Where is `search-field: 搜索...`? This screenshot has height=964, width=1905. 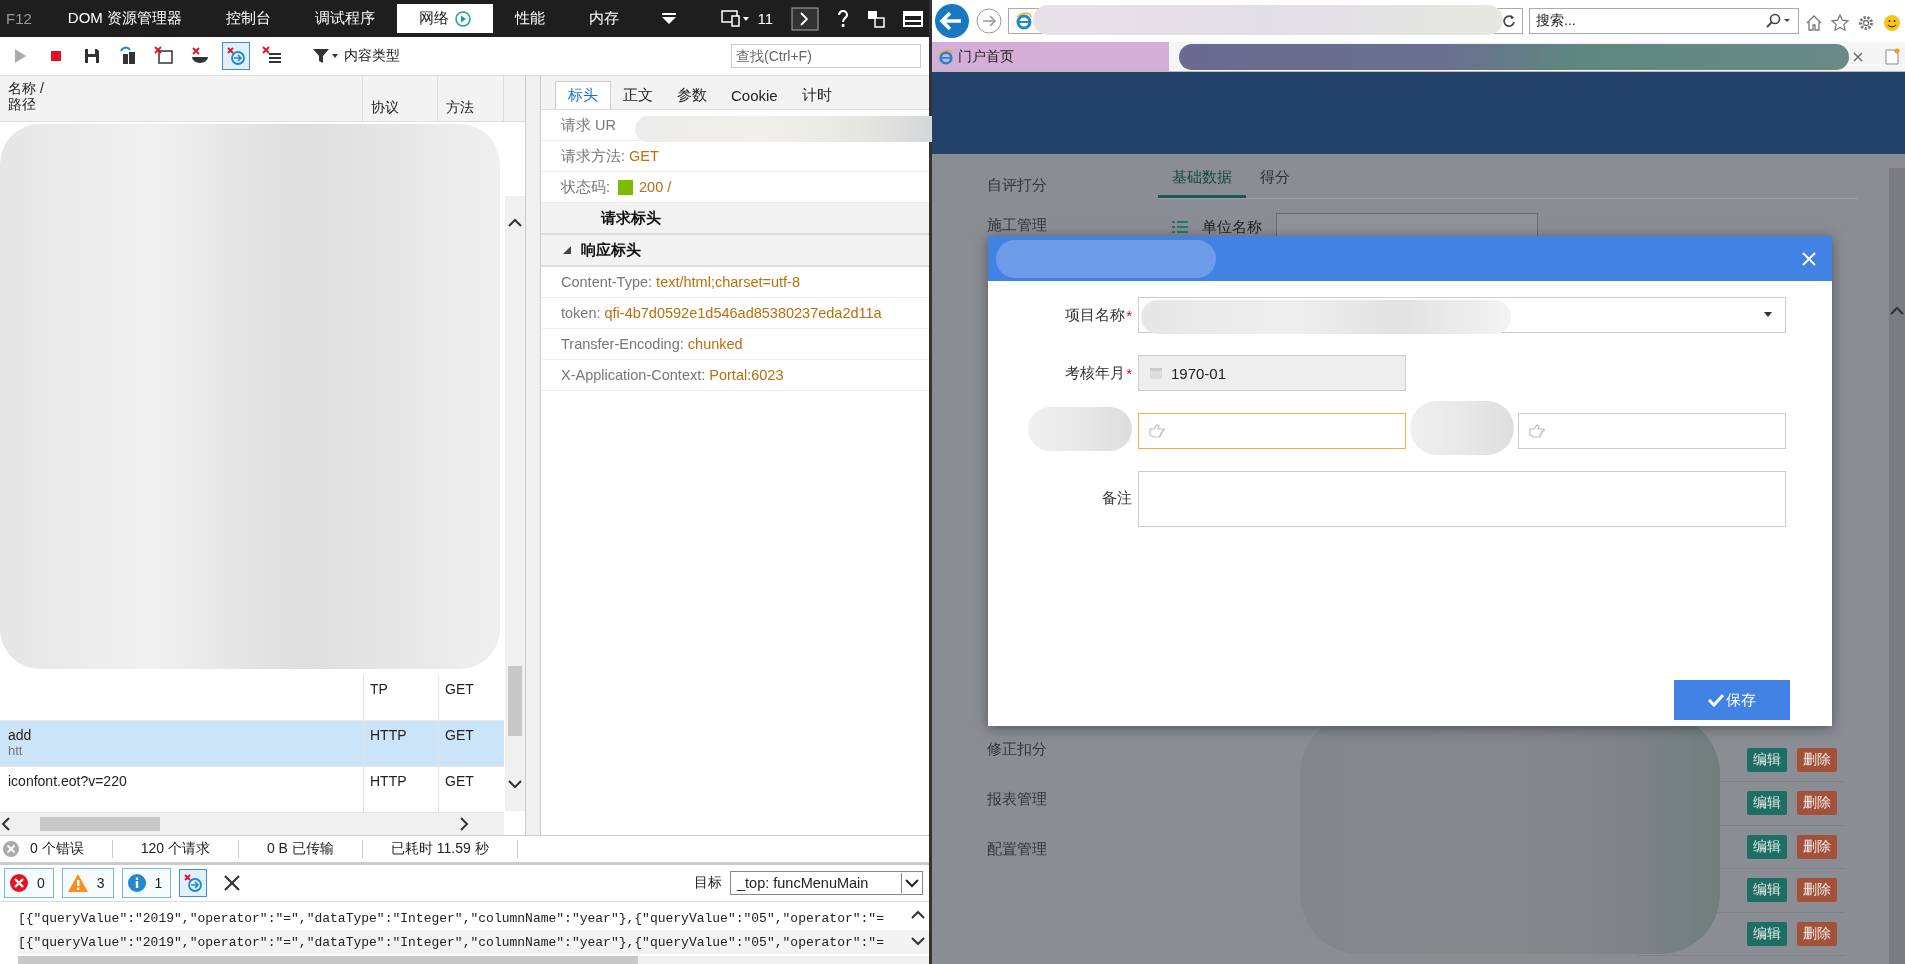 search-field: 搜索... is located at coordinates (1664, 21).